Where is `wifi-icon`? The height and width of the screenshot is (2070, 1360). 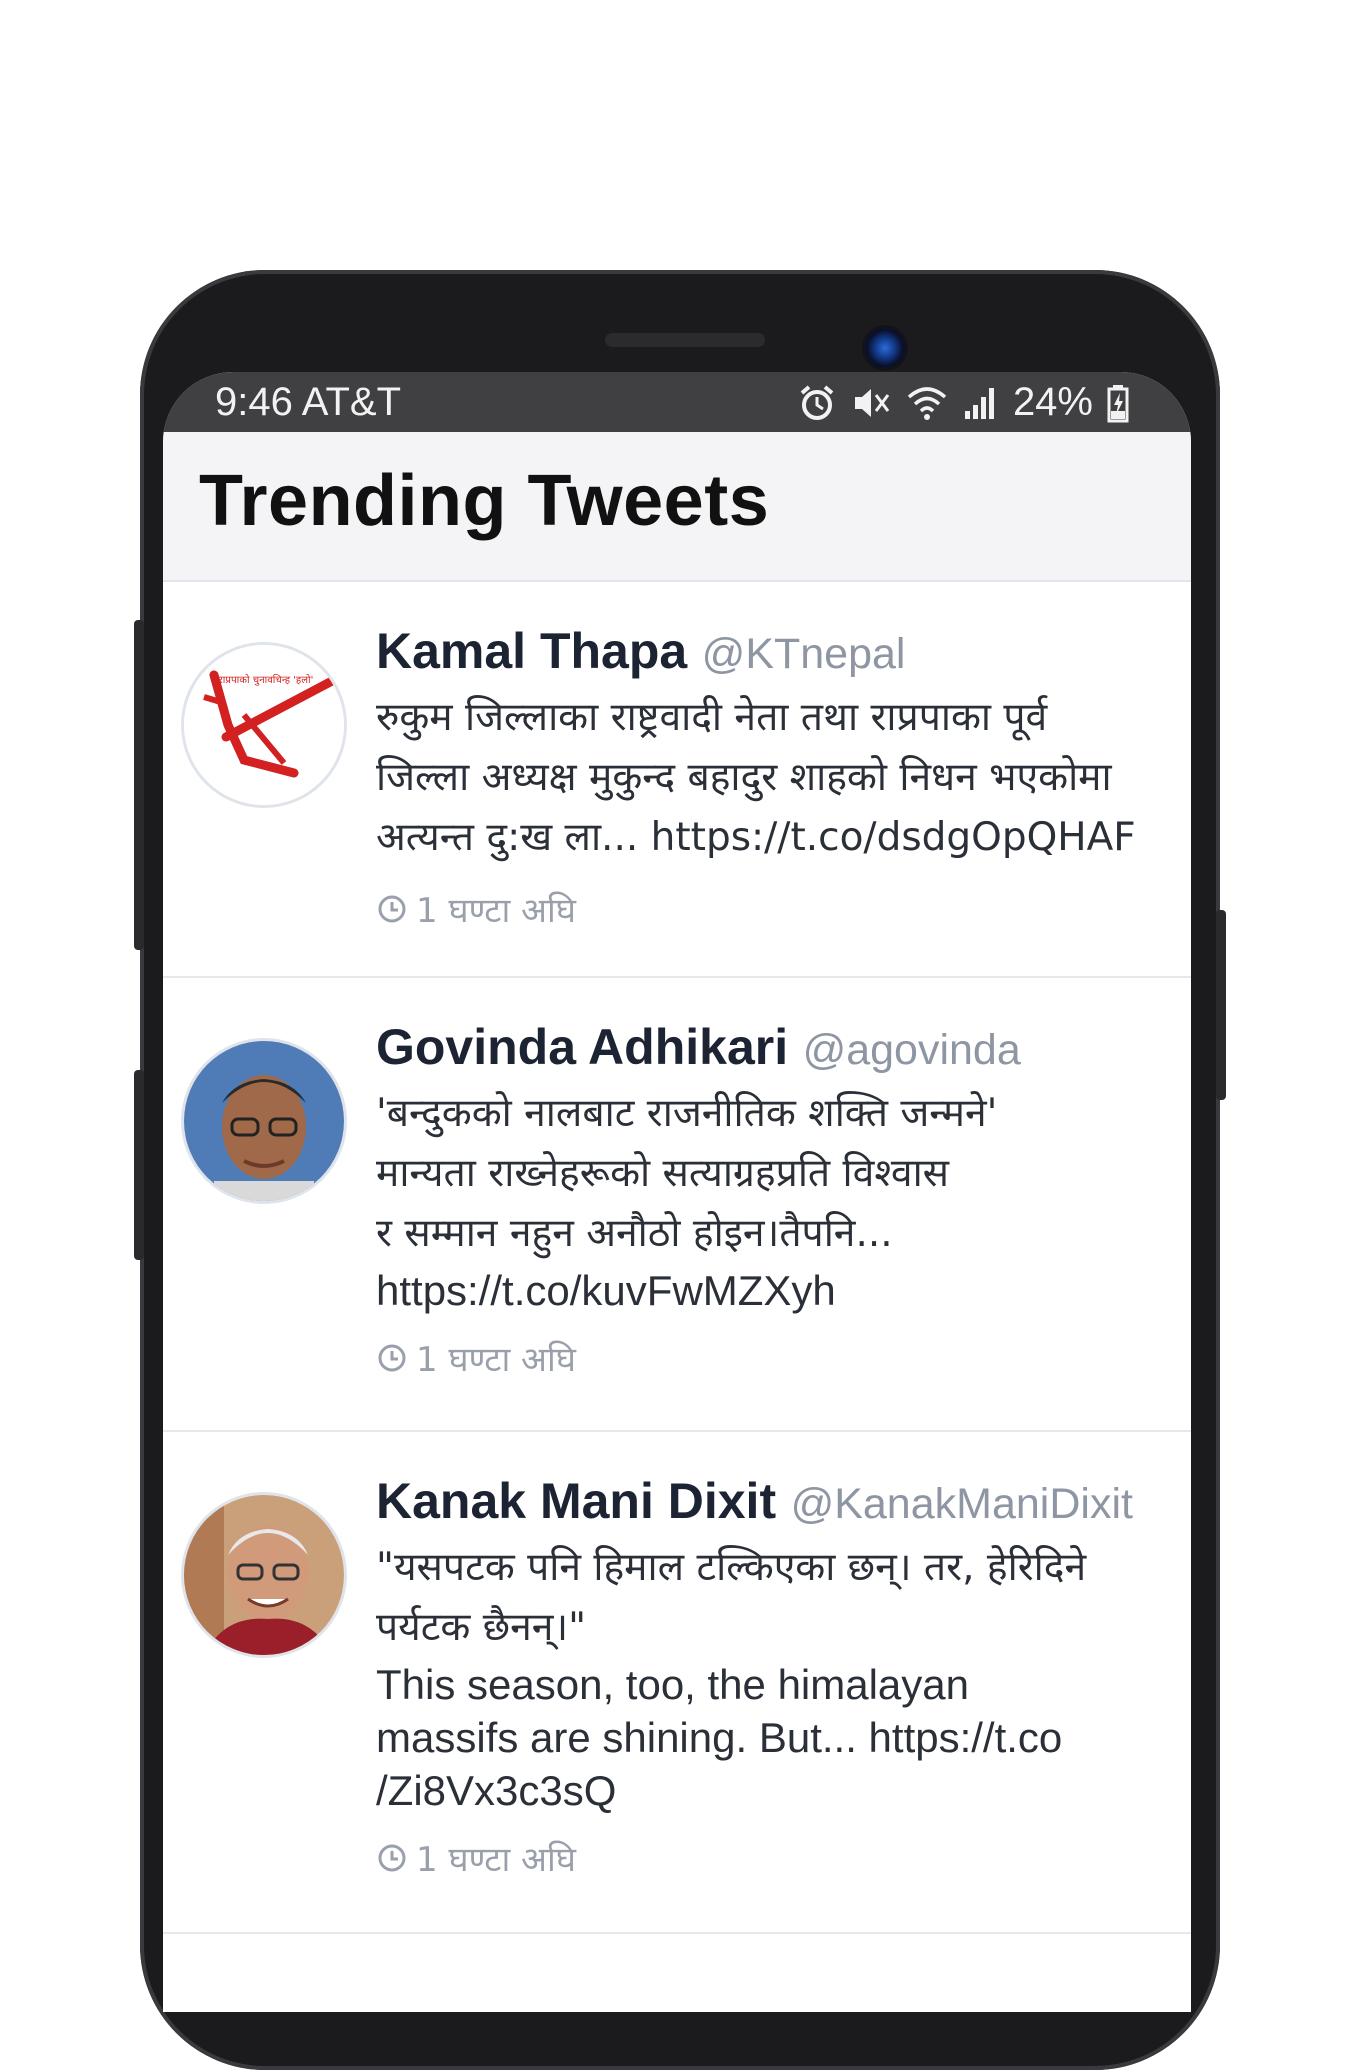 wifi-icon is located at coordinates (927, 403).